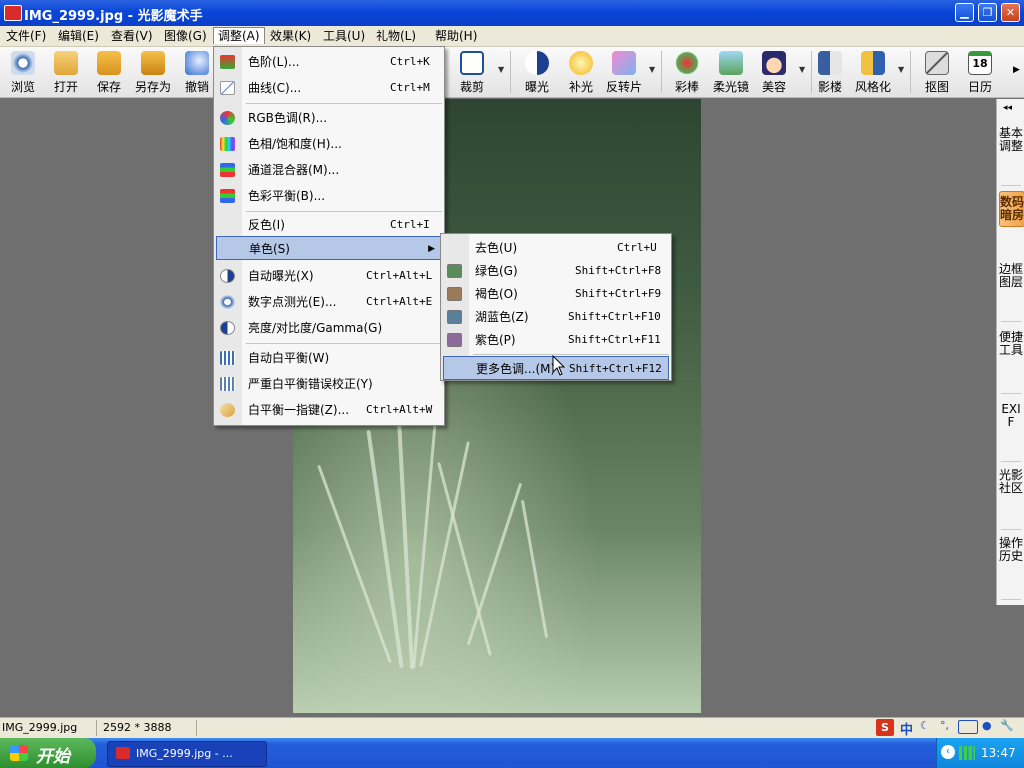 Image resolution: width=1024 pixels, height=768 pixels. What do you see at coordinates (556, 248) in the screenshot?
I see `menu-item-desaturate: 去色(U) Ctrl+U` at bounding box center [556, 248].